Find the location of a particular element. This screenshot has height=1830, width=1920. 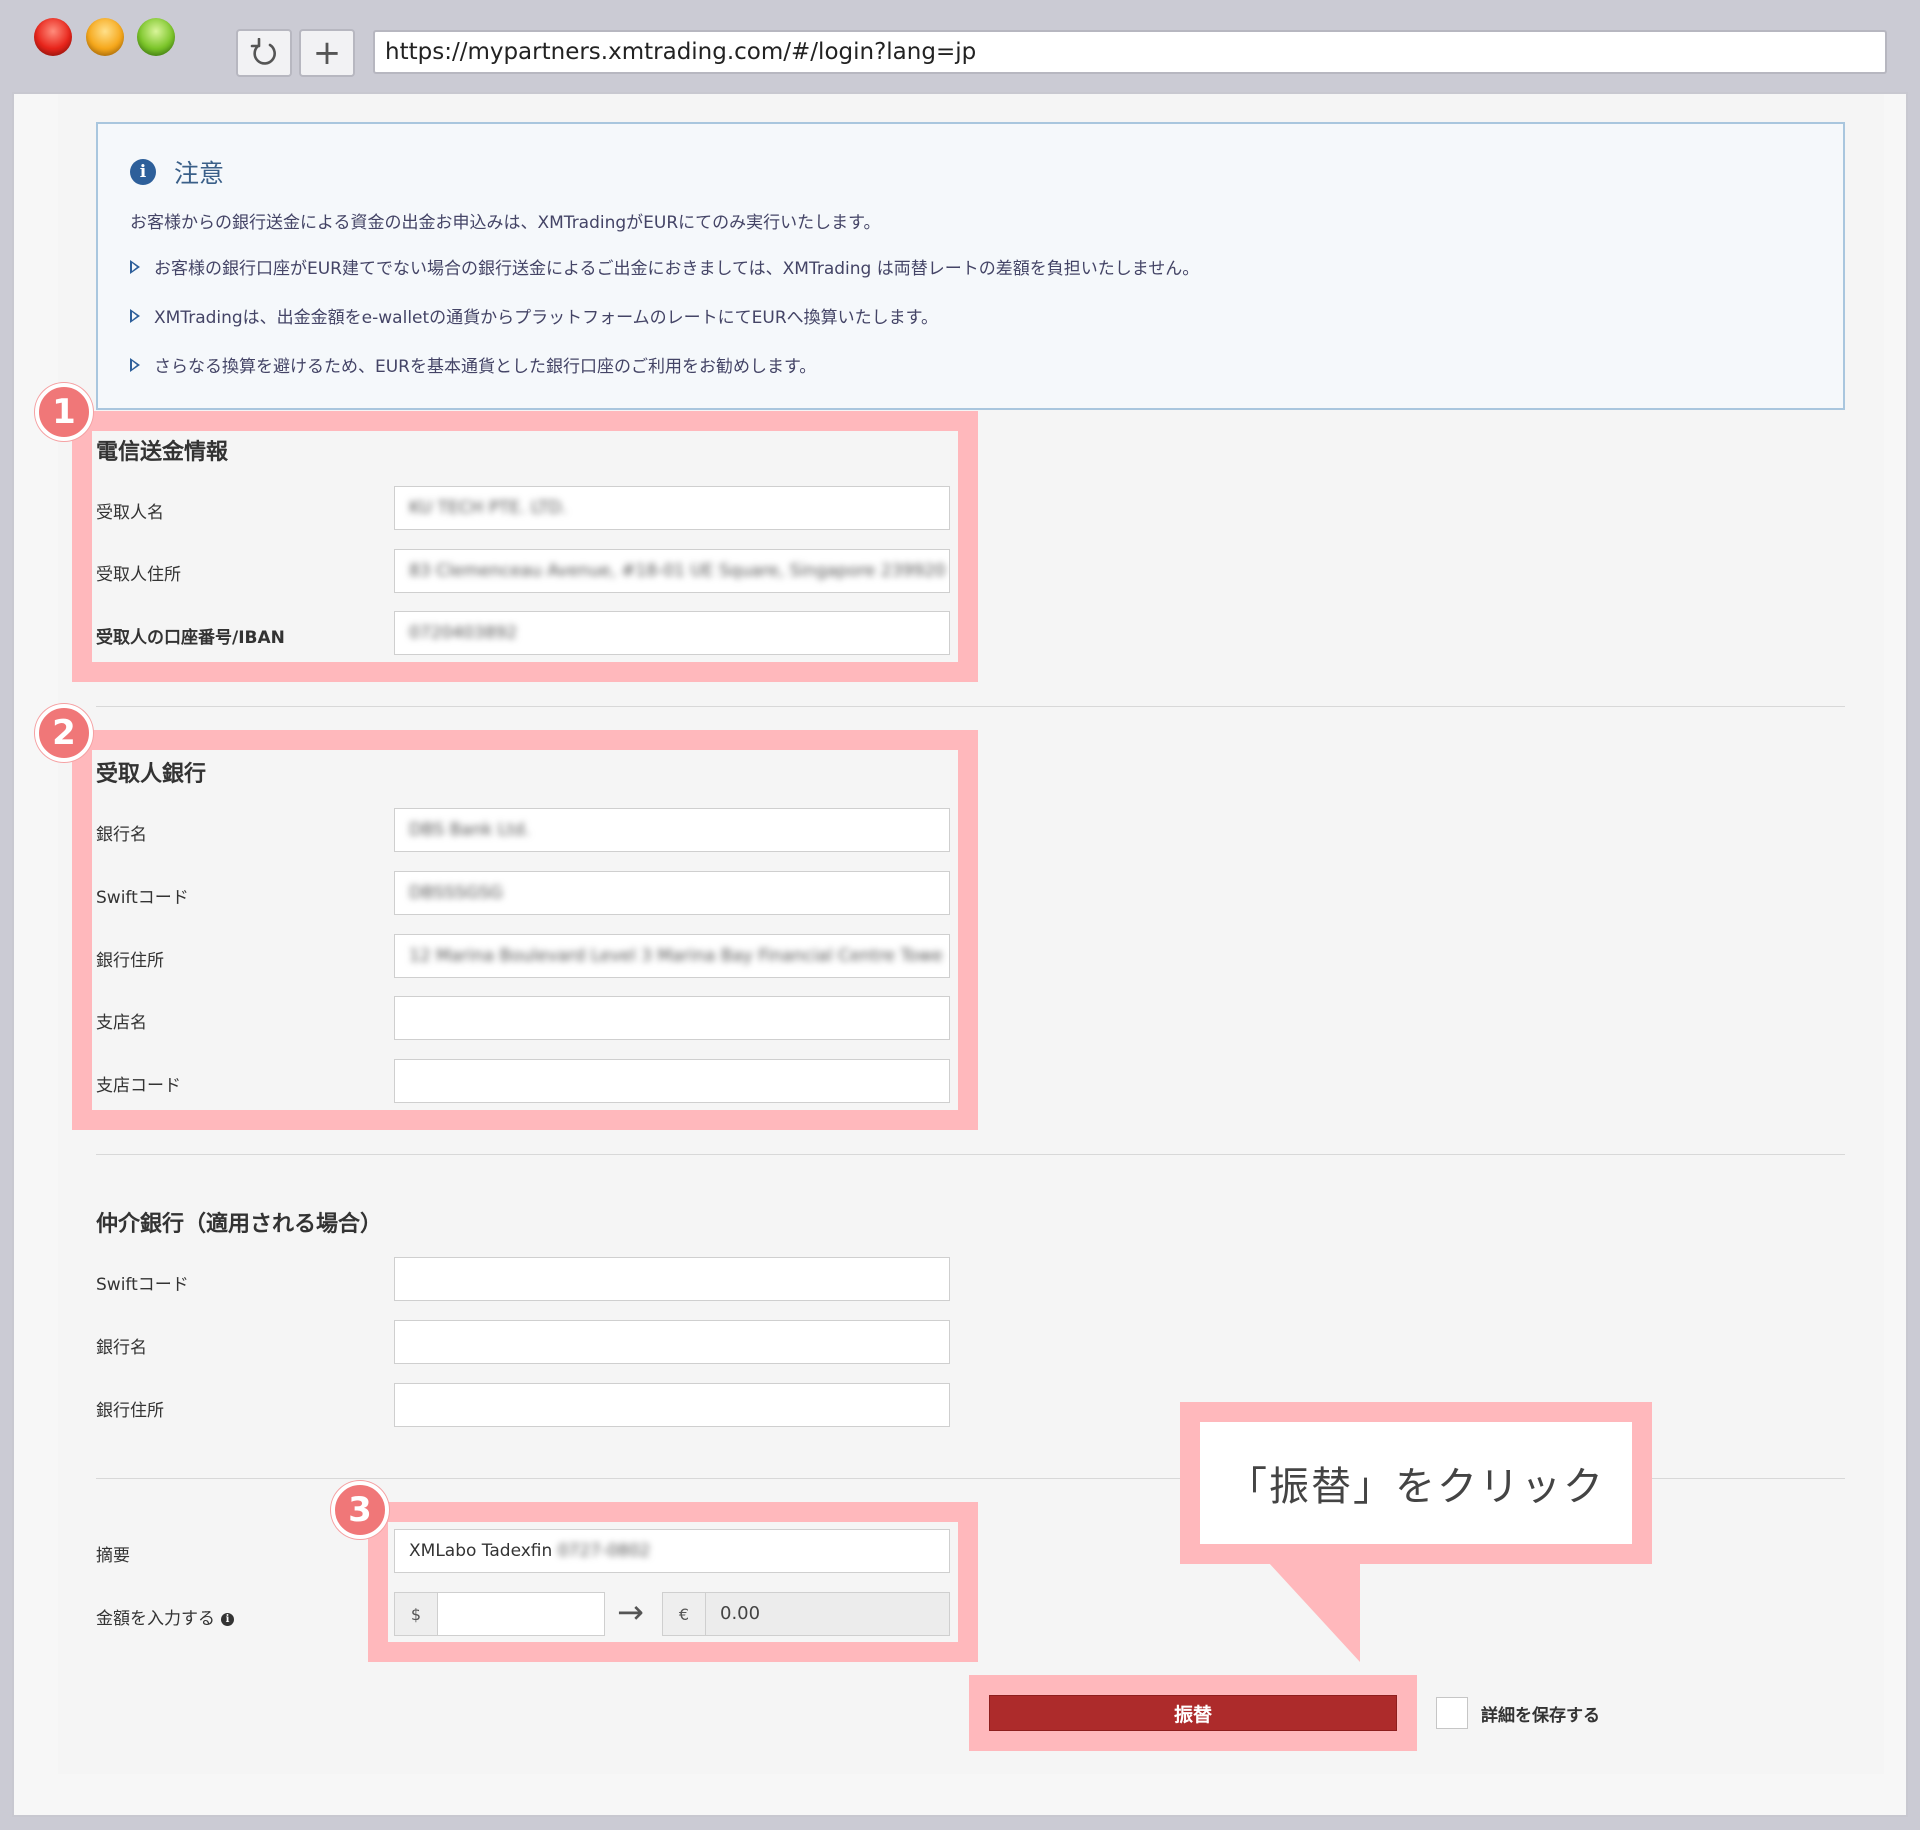

window-maximize-button is located at coordinates (156, 37).